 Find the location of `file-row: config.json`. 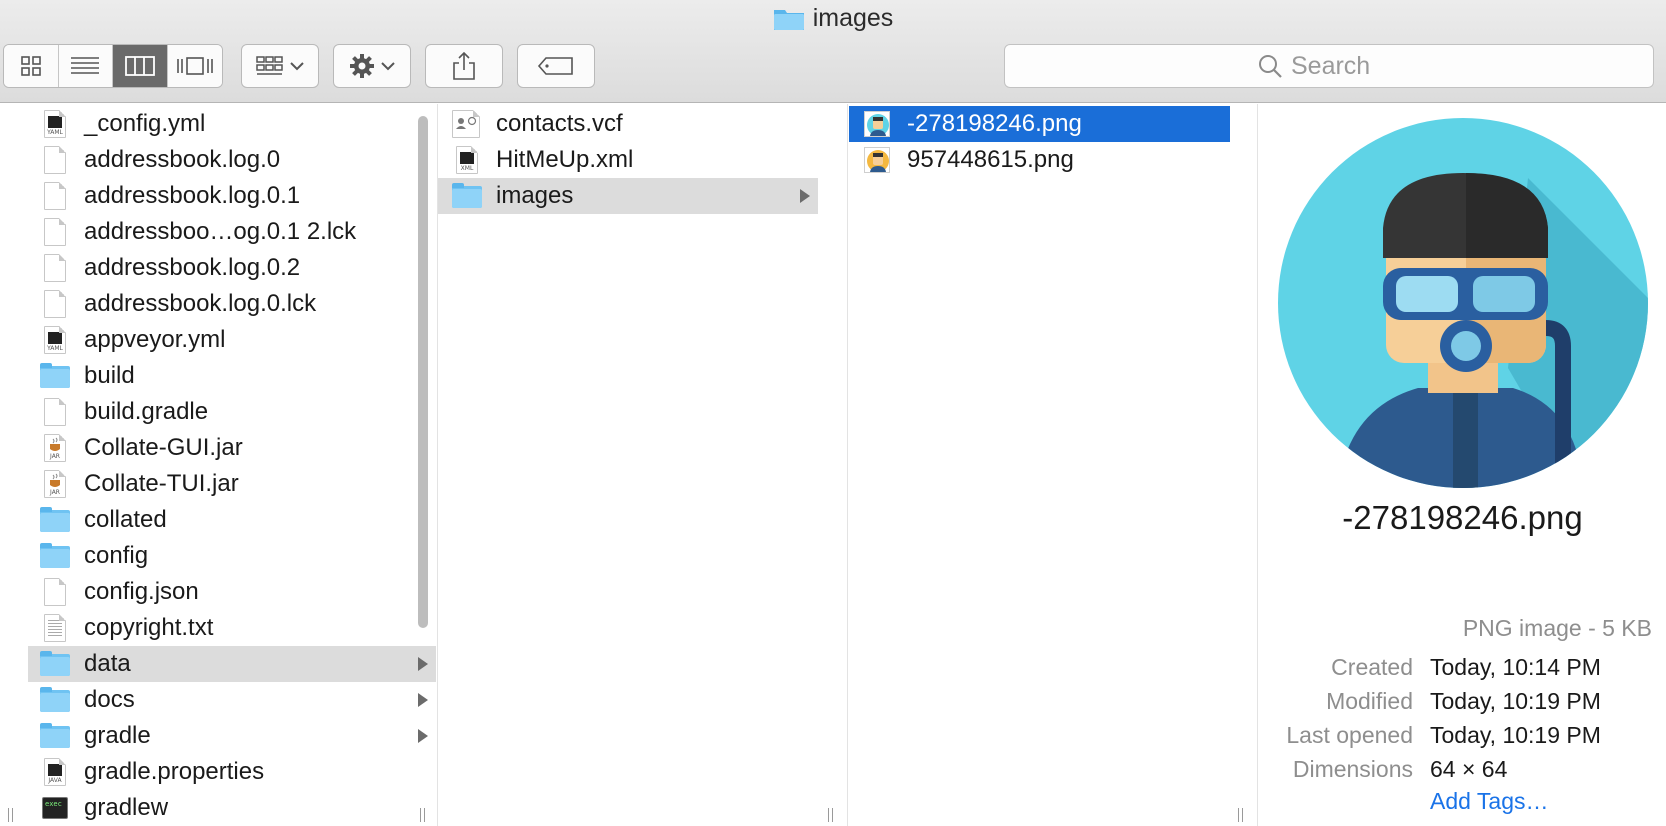

file-row: config.json is located at coordinates (232, 592).